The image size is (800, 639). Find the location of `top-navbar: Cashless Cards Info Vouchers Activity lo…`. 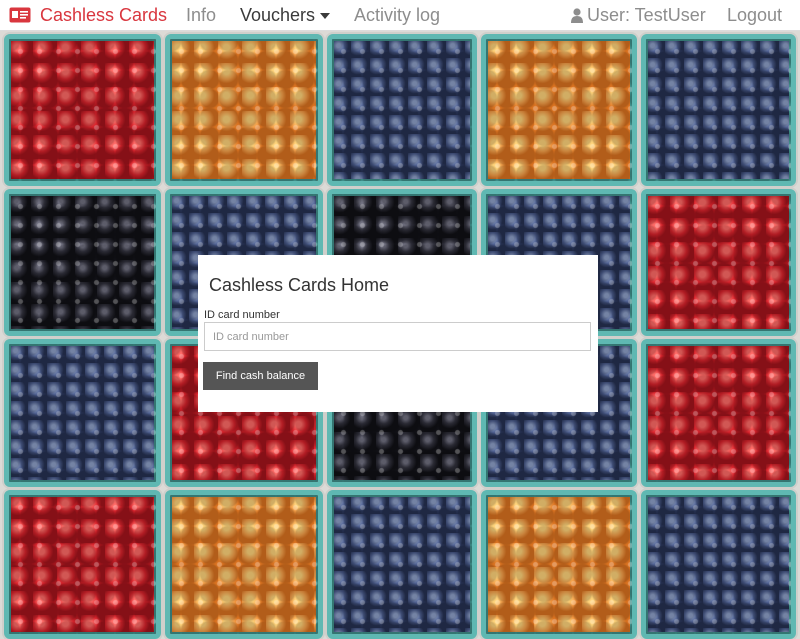

top-navbar: Cashless Cards Info Vouchers Activity lo… is located at coordinates (400, 15).